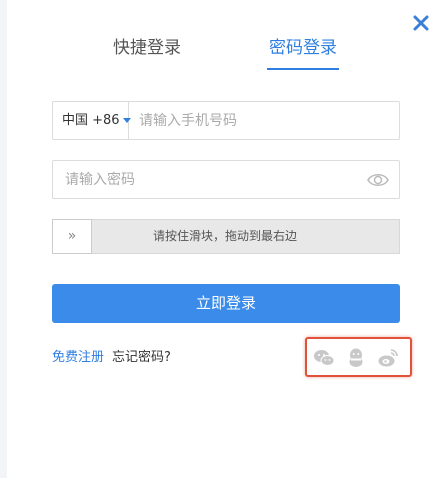  I want to click on auth-links: 免费注册 忘记密码?, so click(111, 355).